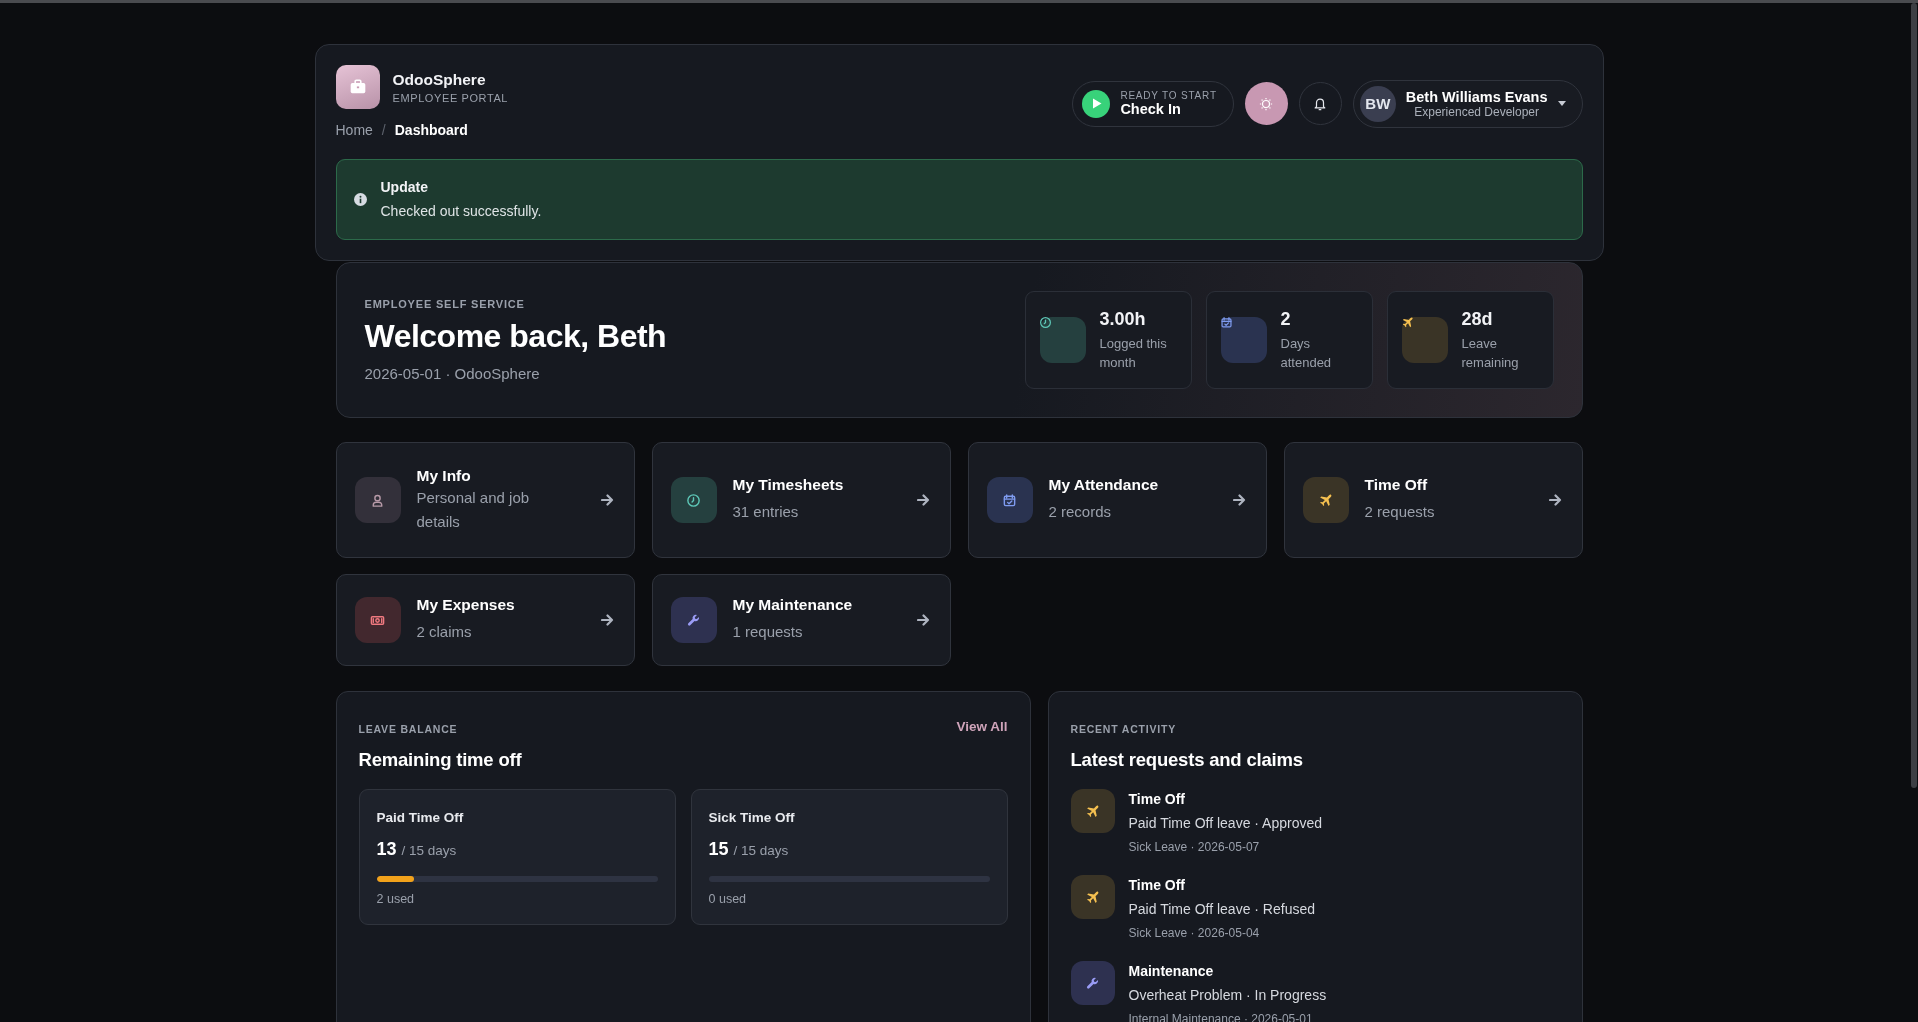 The image size is (1918, 1022). I want to click on person-icon, so click(377, 500).